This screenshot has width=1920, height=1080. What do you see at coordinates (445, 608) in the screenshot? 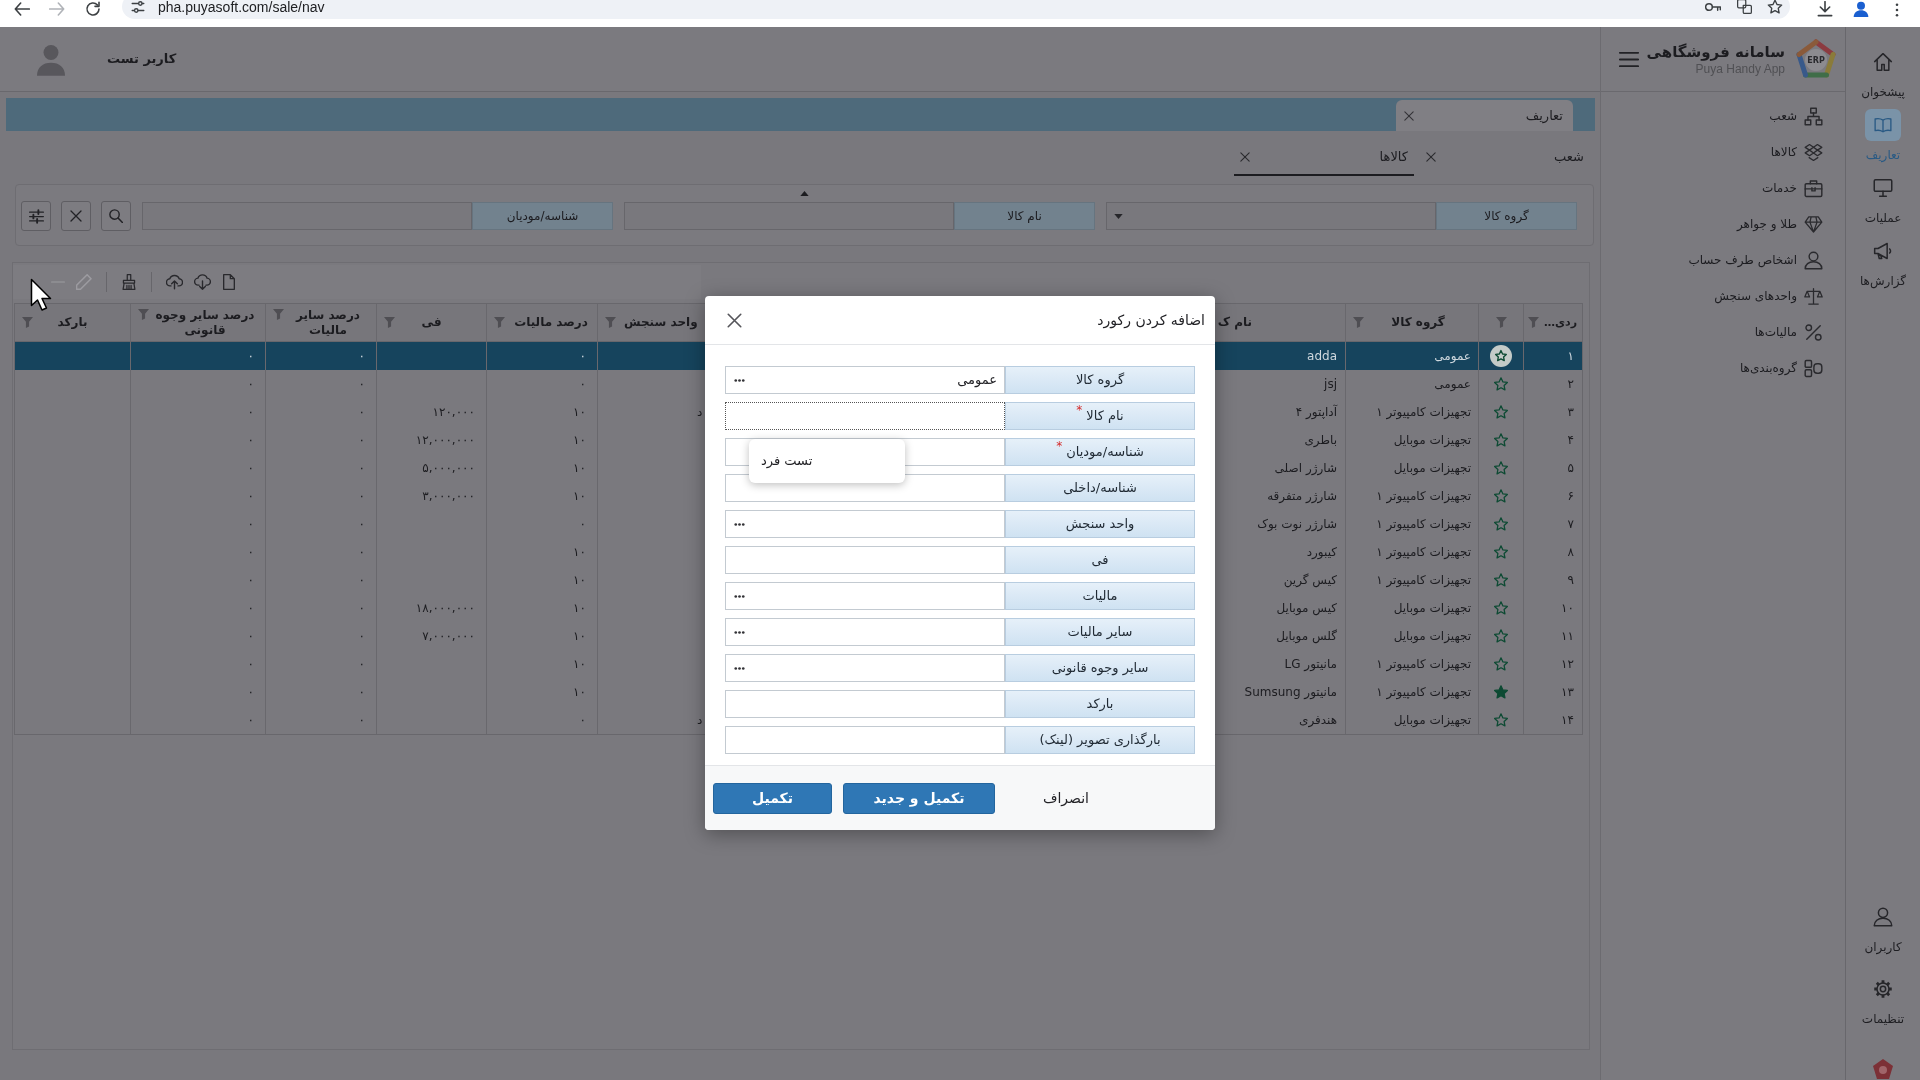
I see `table-cell-text: ۱۸,۰۰۰,۰۰۰` at bounding box center [445, 608].